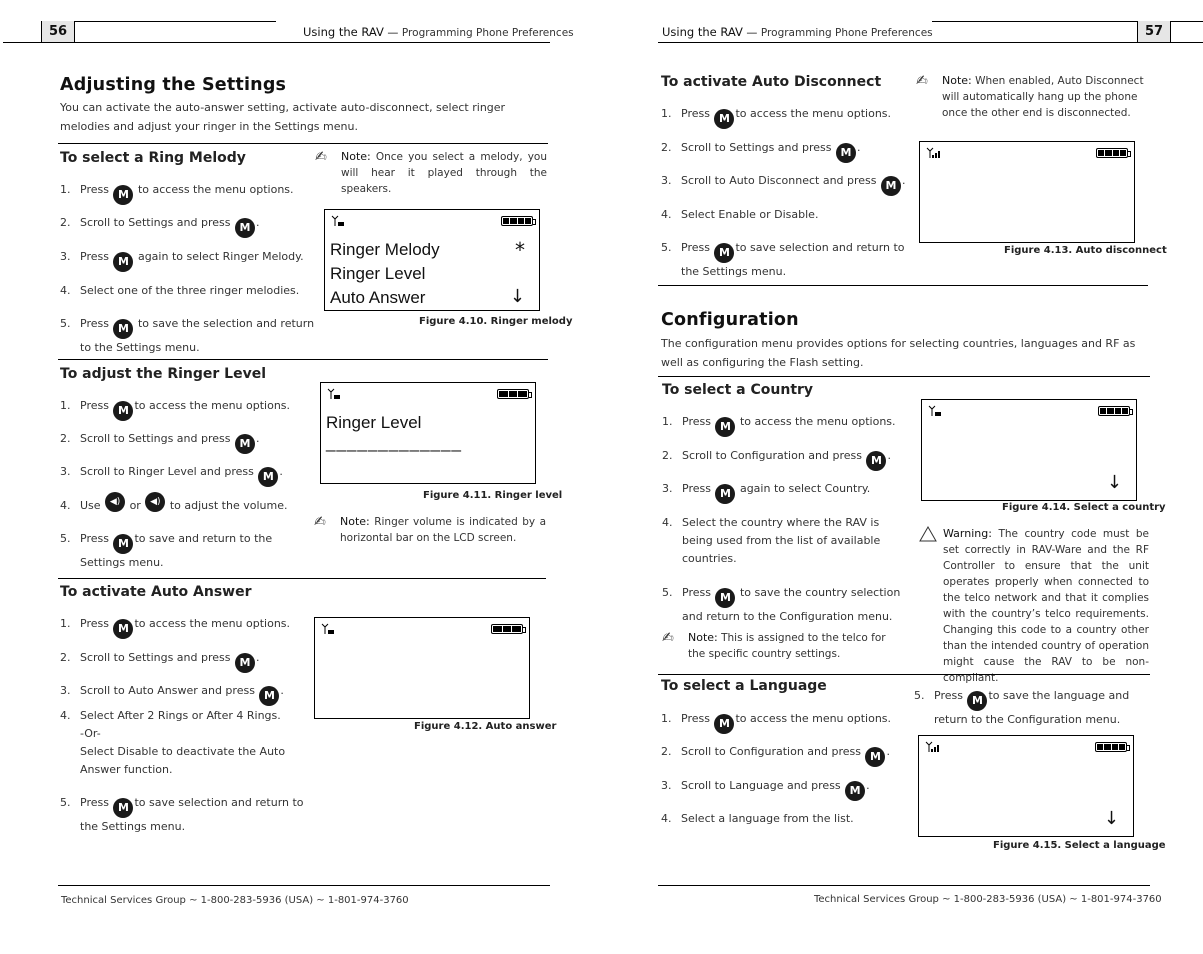  I want to click on selected-marker: *, so click(520, 250).